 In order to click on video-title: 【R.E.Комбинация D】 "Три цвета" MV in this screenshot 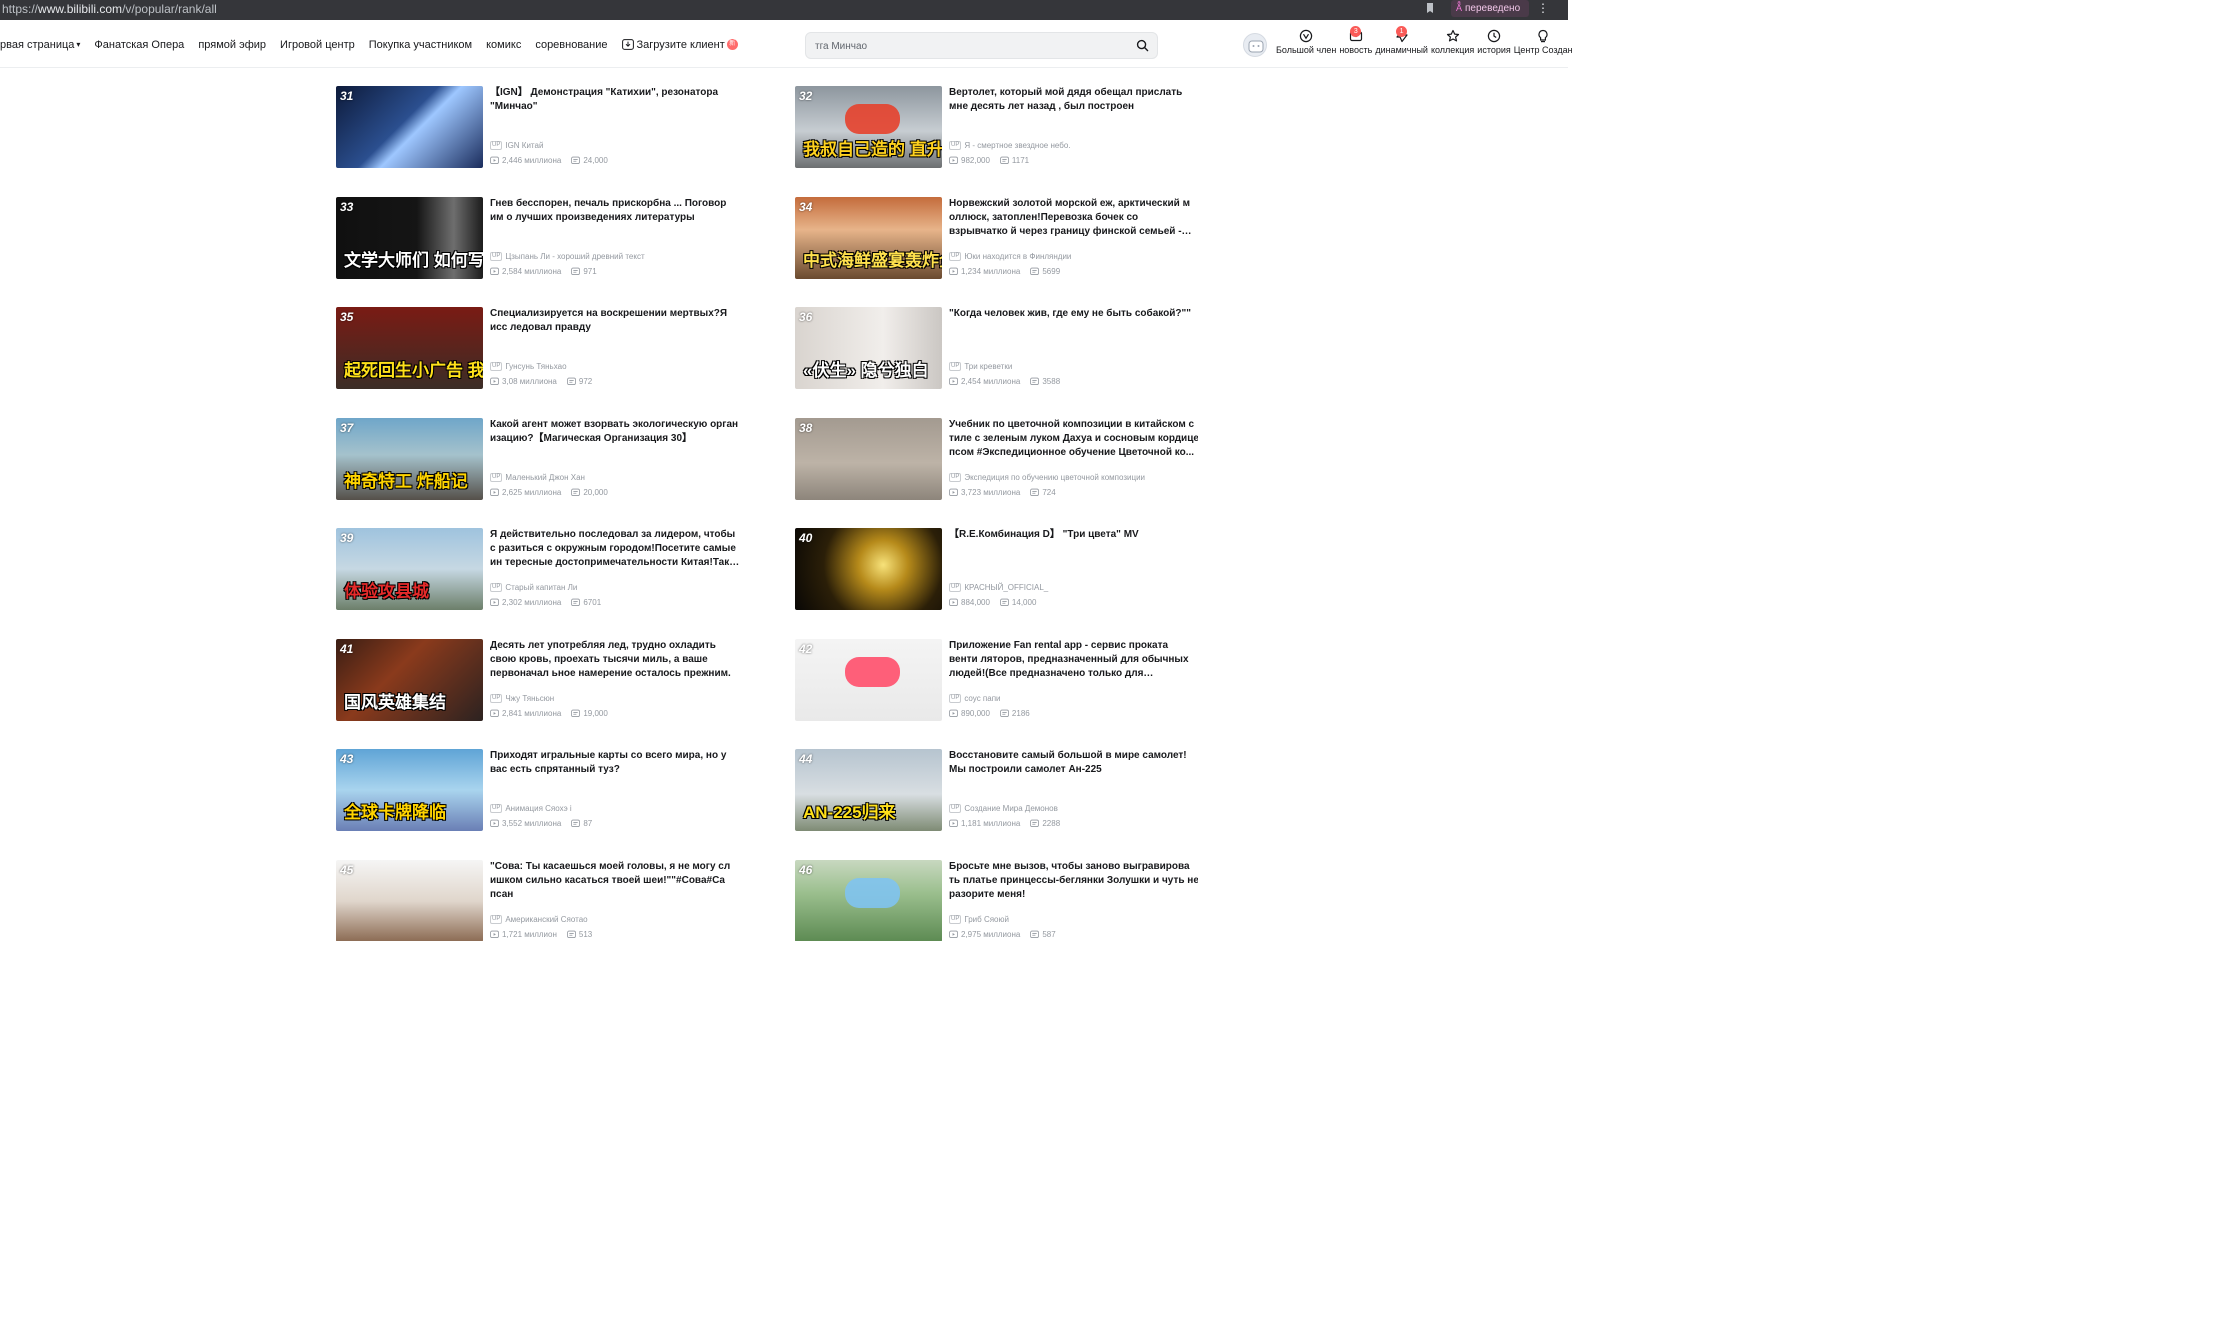, I will do `click(1073, 535)`.